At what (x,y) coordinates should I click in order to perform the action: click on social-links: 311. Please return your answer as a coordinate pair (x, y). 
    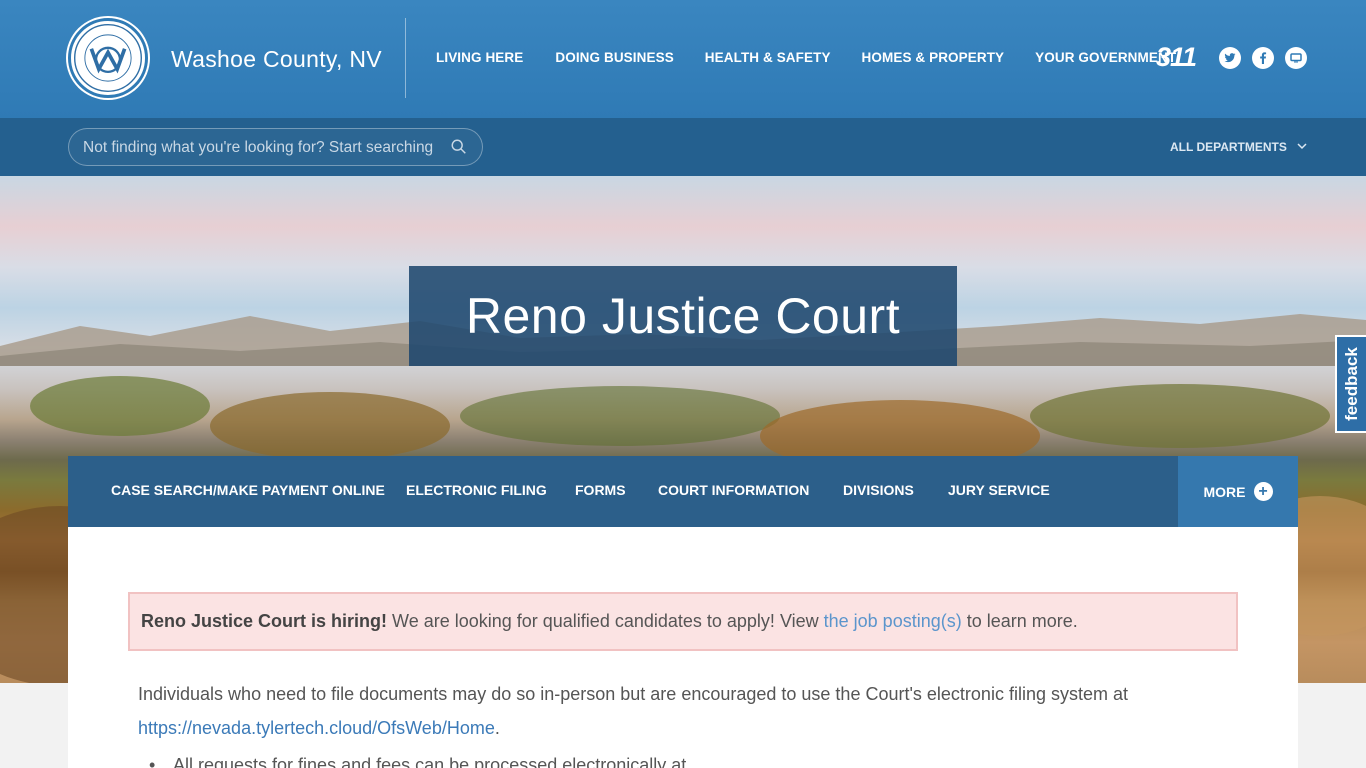
    Looking at the image, I should click on (1232, 57).